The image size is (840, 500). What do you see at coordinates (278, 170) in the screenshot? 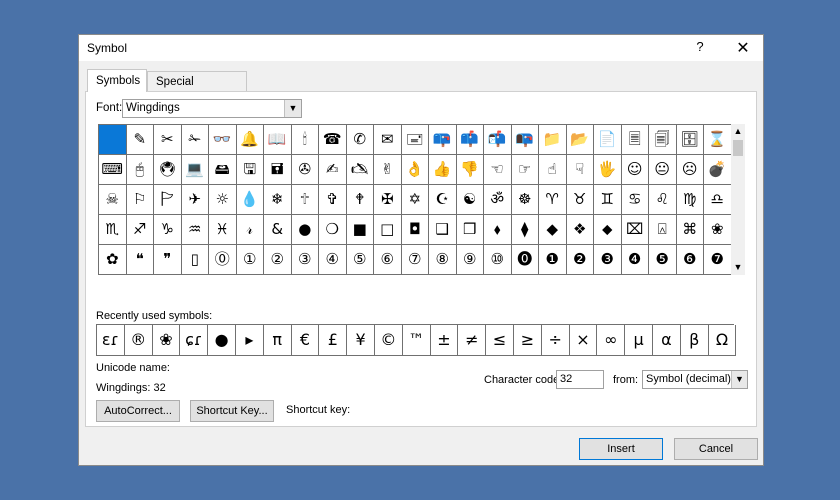
I see `symbol-cell: 🖬` at bounding box center [278, 170].